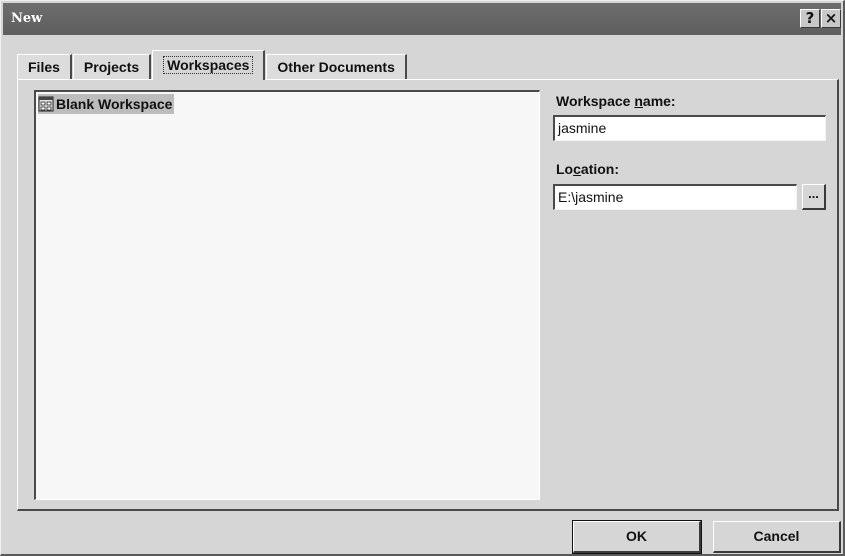 The height and width of the screenshot is (556, 845). I want to click on tab-projects: Projects, so click(112, 67).